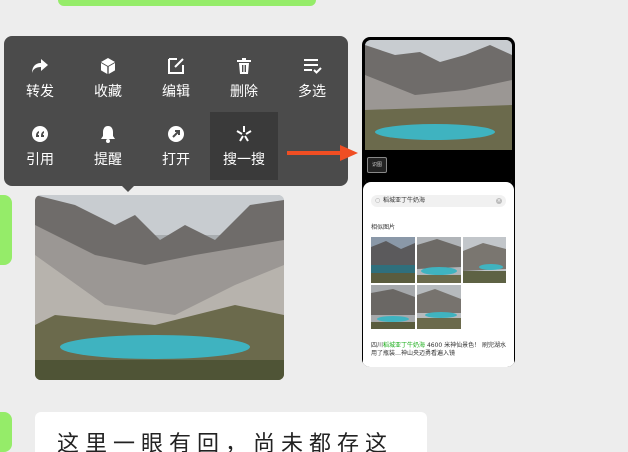 The height and width of the screenshot is (452, 628). Describe the element at coordinates (40, 134) in the screenshot. I see `quote-icon` at that location.